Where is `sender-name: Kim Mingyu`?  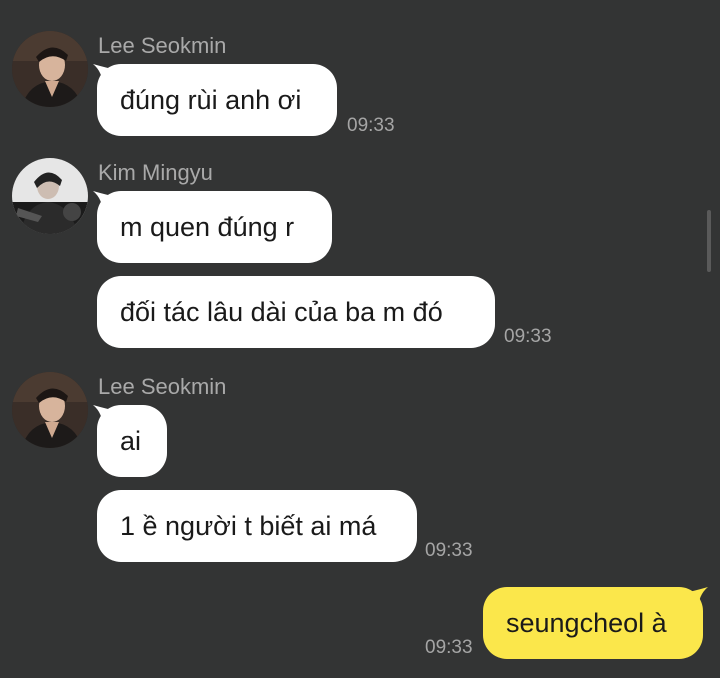
sender-name: Kim Mingyu is located at coordinates (155, 172).